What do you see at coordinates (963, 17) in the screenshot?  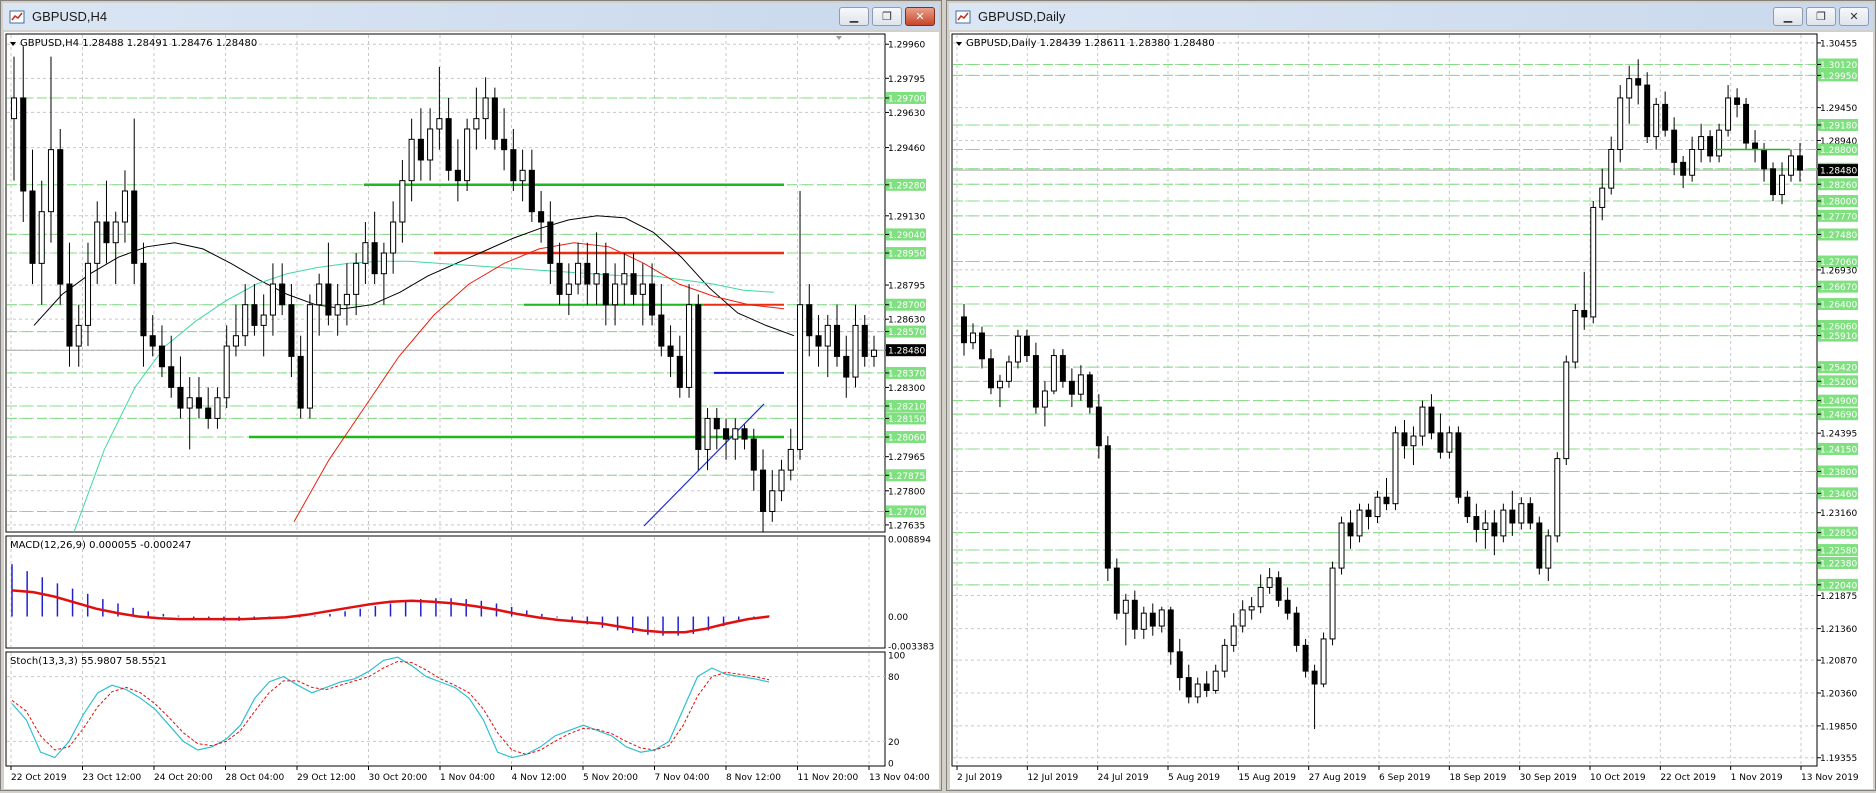 I see `chart-window-icon` at bounding box center [963, 17].